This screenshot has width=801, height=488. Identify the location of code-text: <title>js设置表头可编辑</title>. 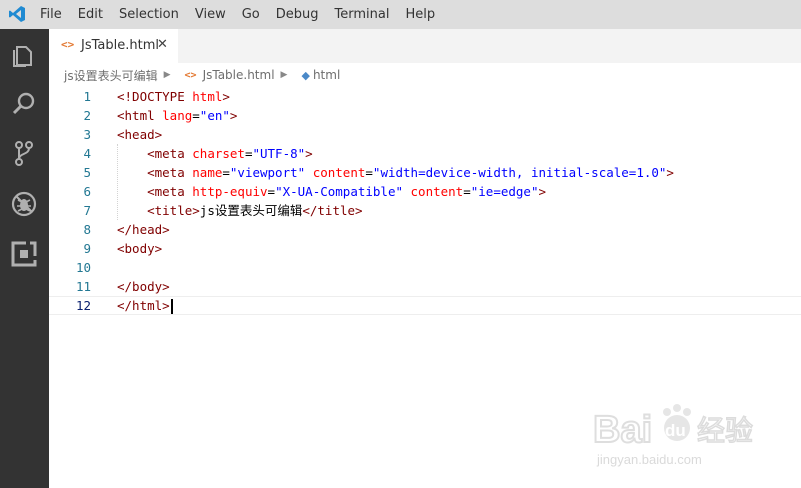
(240, 210).